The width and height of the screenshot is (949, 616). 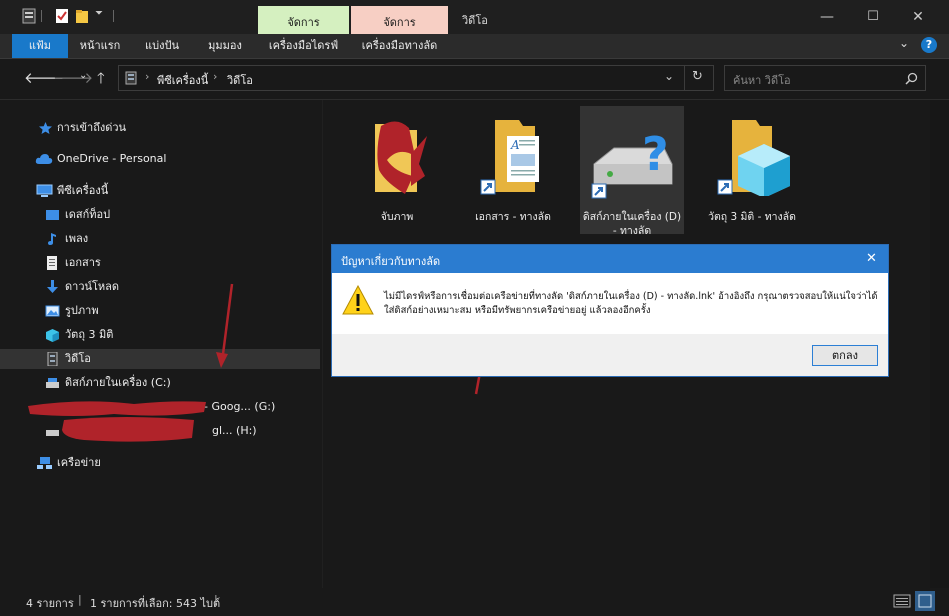 What do you see at coordinates (182, 80) in the screenshot?
I see `breadcrumb-this-pc: พีซีเครื่องนี้` at bounding box center [182, 80].